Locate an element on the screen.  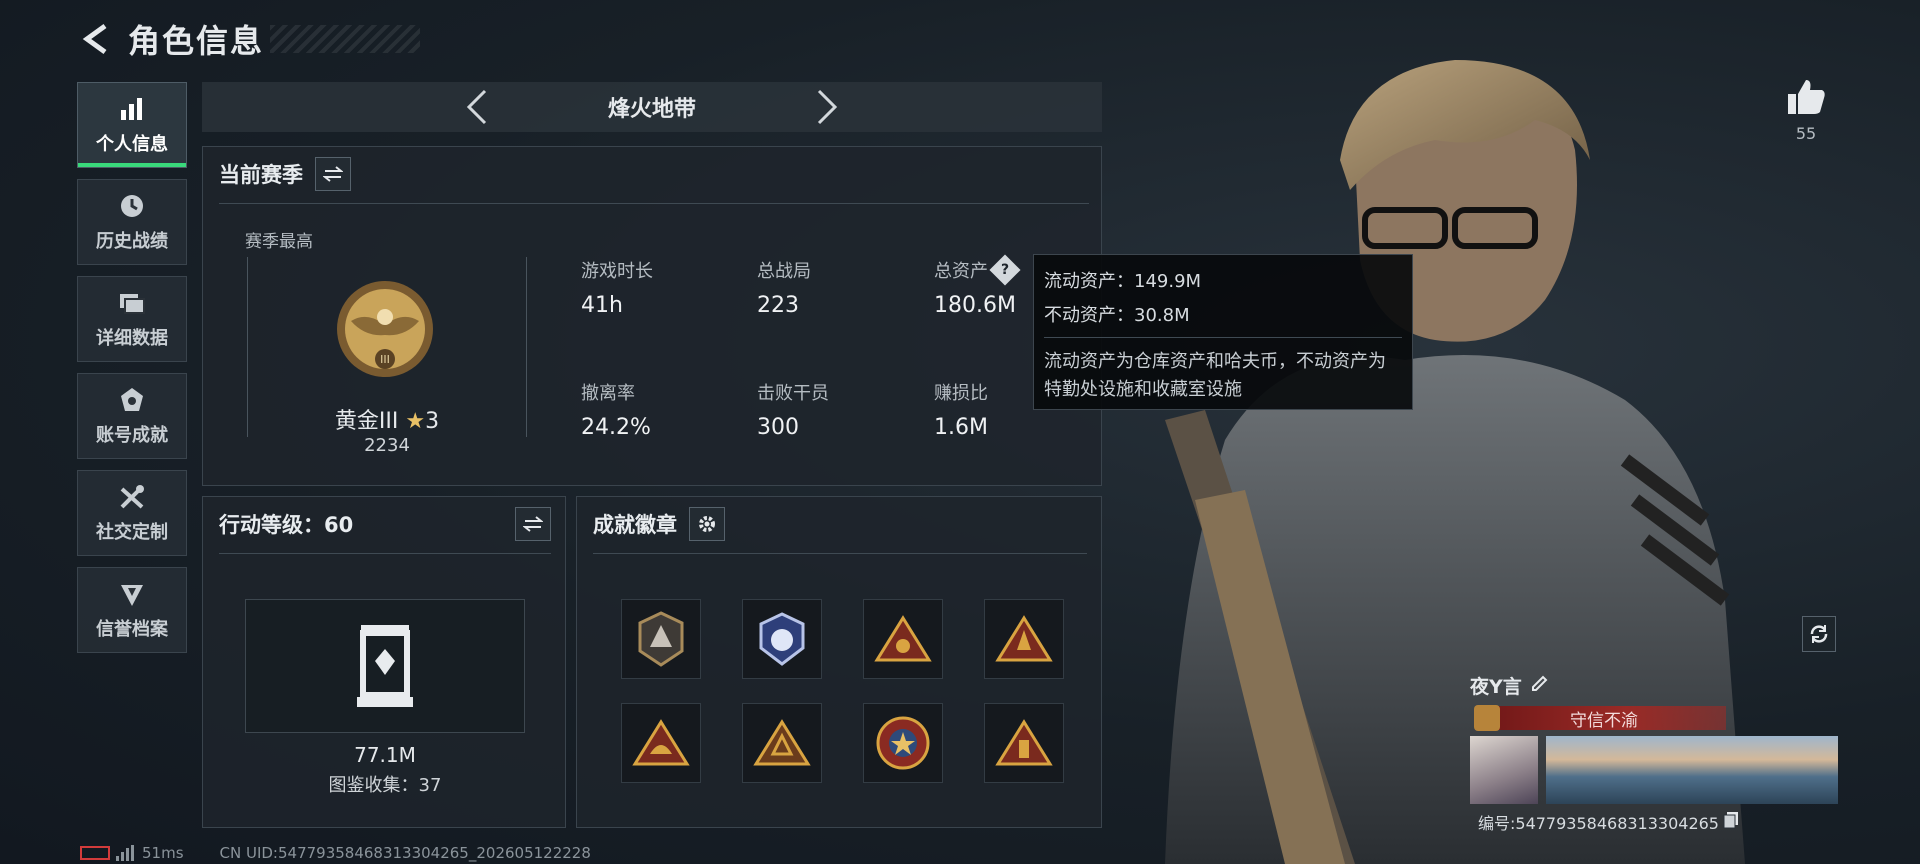
title-decoration is located at coordinates (345, 39).